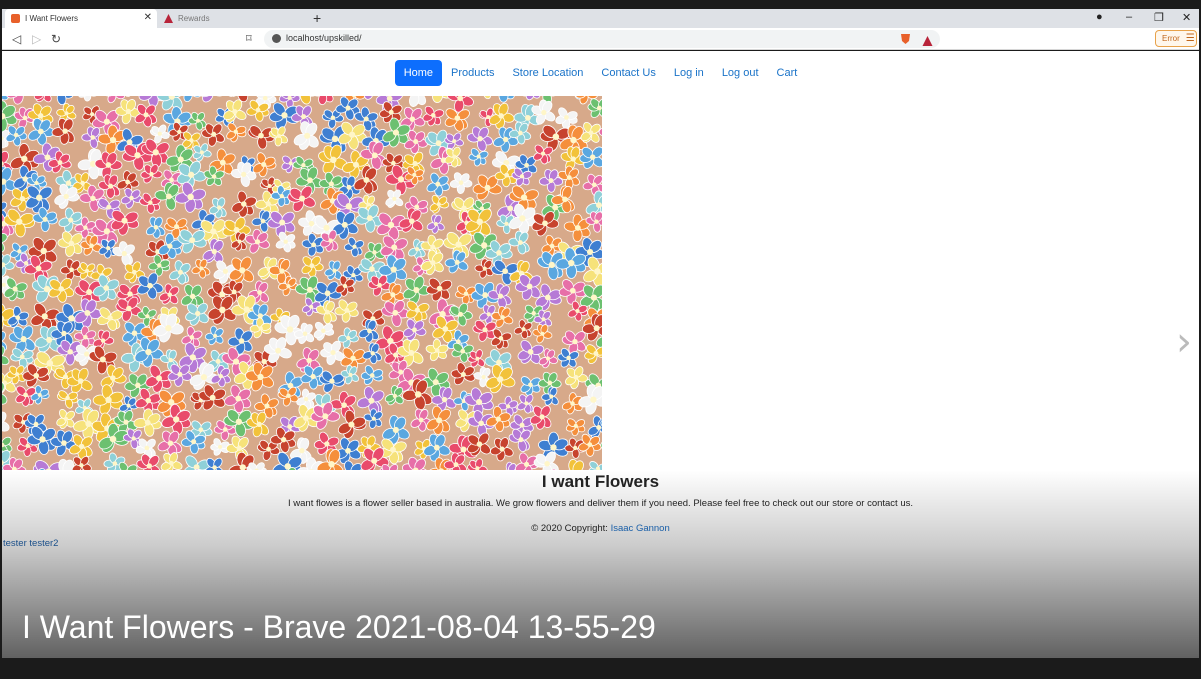 The height and width of the screenshot is (679, 1201). I want to click on minimize-button: –, so click(1129, 17).